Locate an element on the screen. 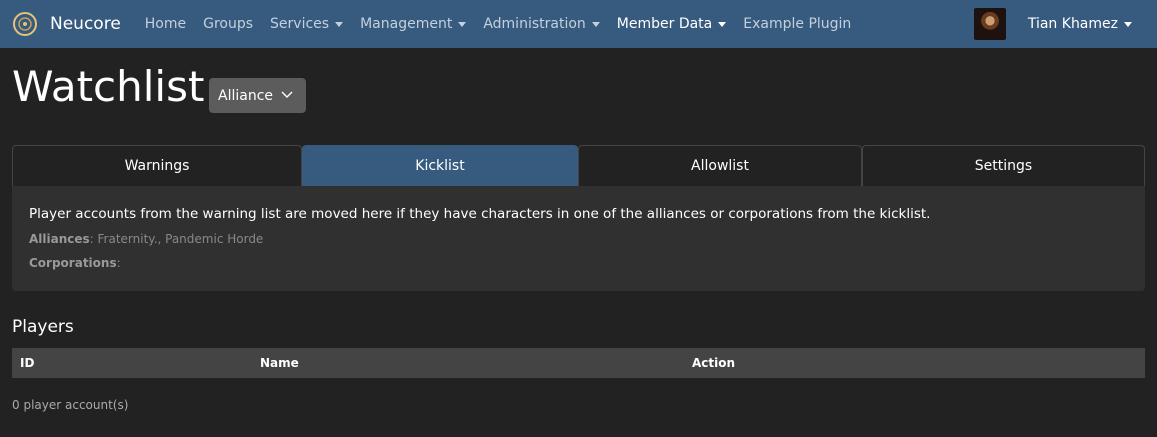 The height and width of the screenshot is (437, 1157). alliances-line: Alliances: Fraternity., Pandemic Horde is located at coordinates (146, 239).